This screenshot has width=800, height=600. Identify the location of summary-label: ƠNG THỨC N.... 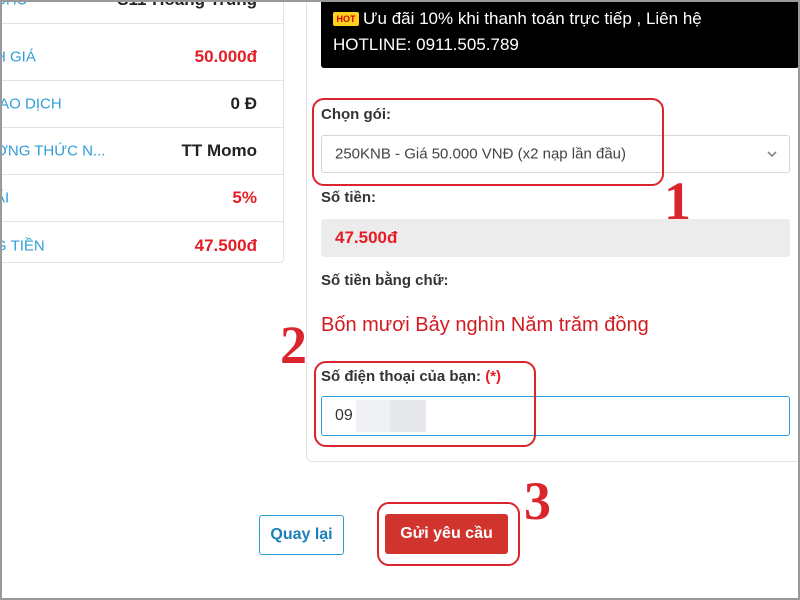
(53, 151).